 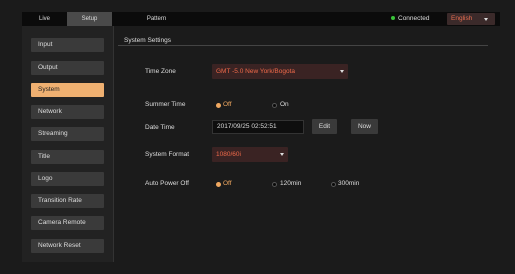 I want to click on connection-status: Connected, so click(x=410, y=19).